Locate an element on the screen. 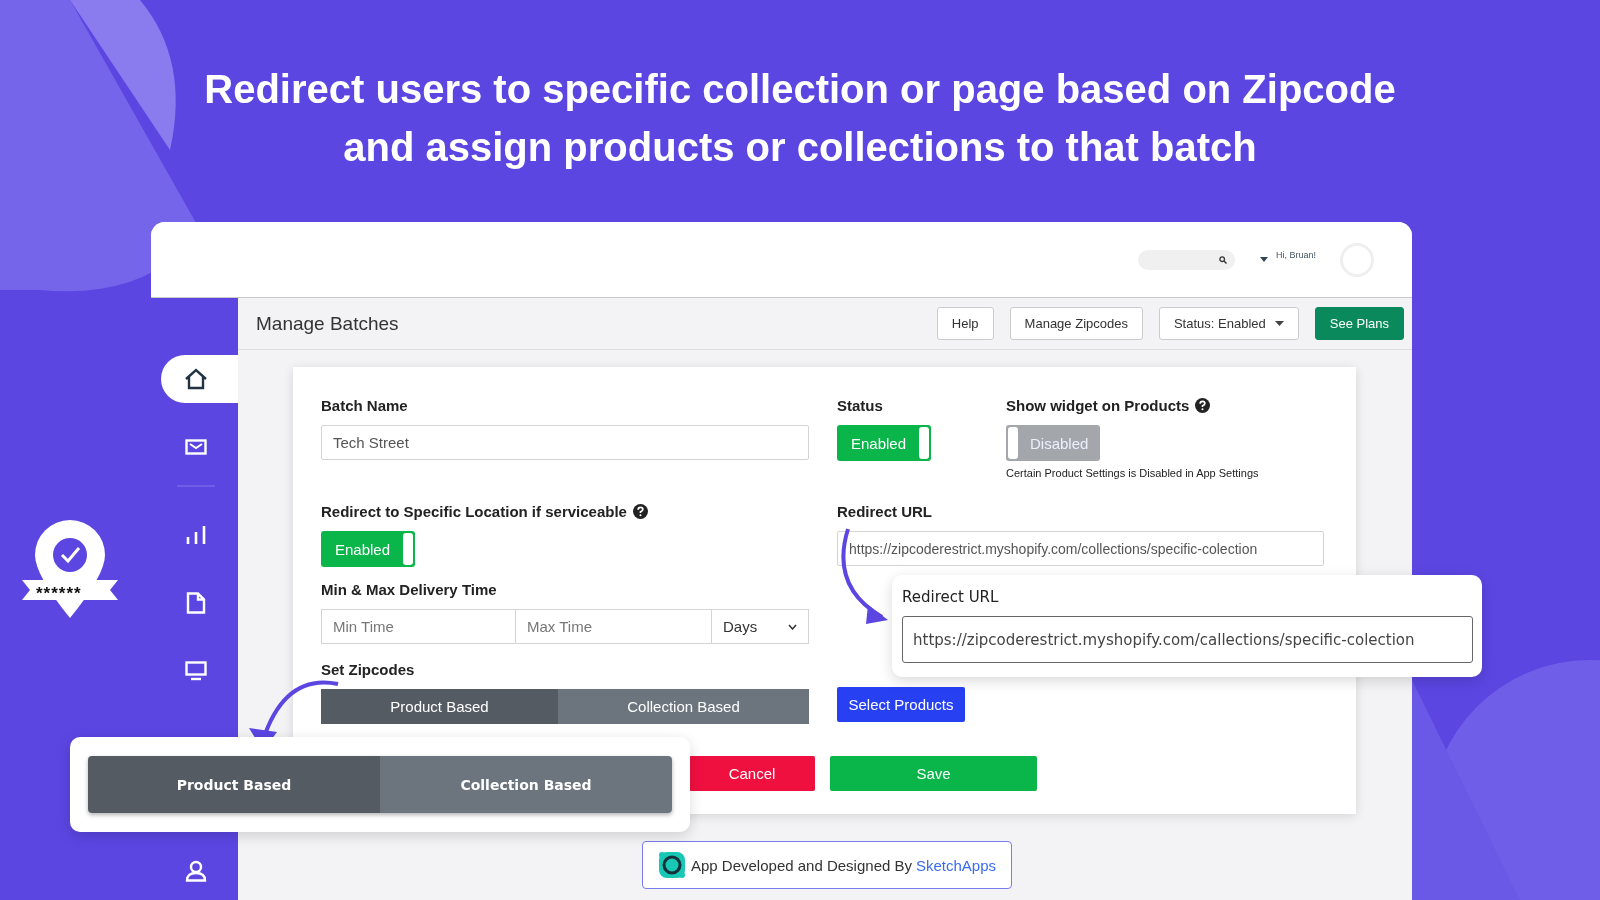 This screenshot has width=1600, height=900. search-field is located at coordinates (1186, 259).